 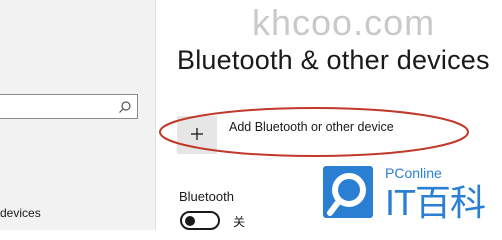 I want to click on add-device-tile, so click(x=197, y=135).